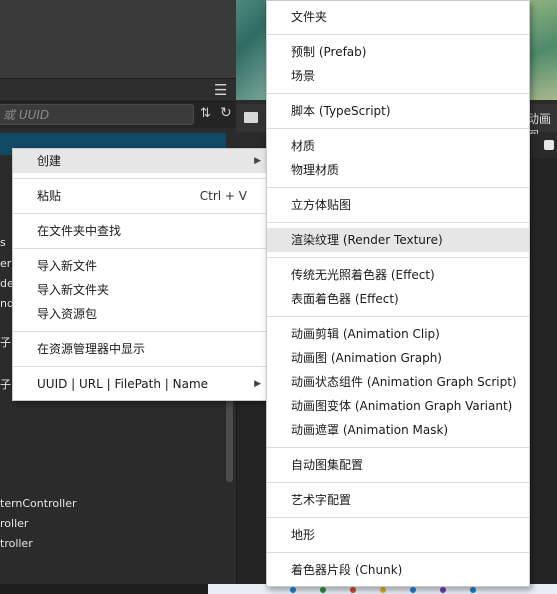  What do you see at coordinates (118, 39) in the screenshot?
I see `scene-toolbar-area` at bounding box center [118, 39].